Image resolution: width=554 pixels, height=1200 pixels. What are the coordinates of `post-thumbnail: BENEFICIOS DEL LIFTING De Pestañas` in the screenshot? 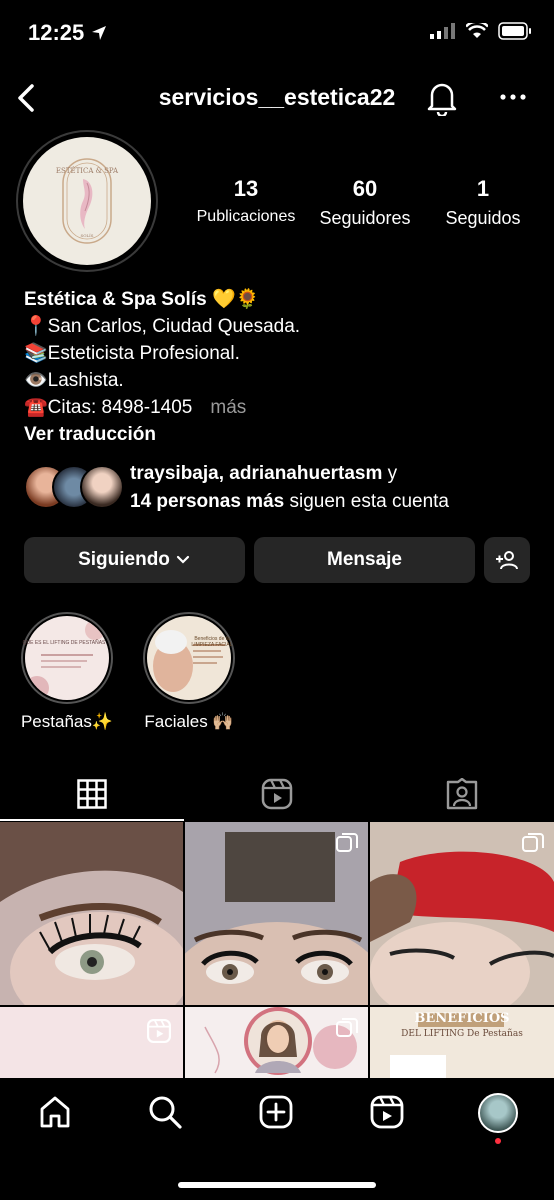 It's located at (462, 1042).